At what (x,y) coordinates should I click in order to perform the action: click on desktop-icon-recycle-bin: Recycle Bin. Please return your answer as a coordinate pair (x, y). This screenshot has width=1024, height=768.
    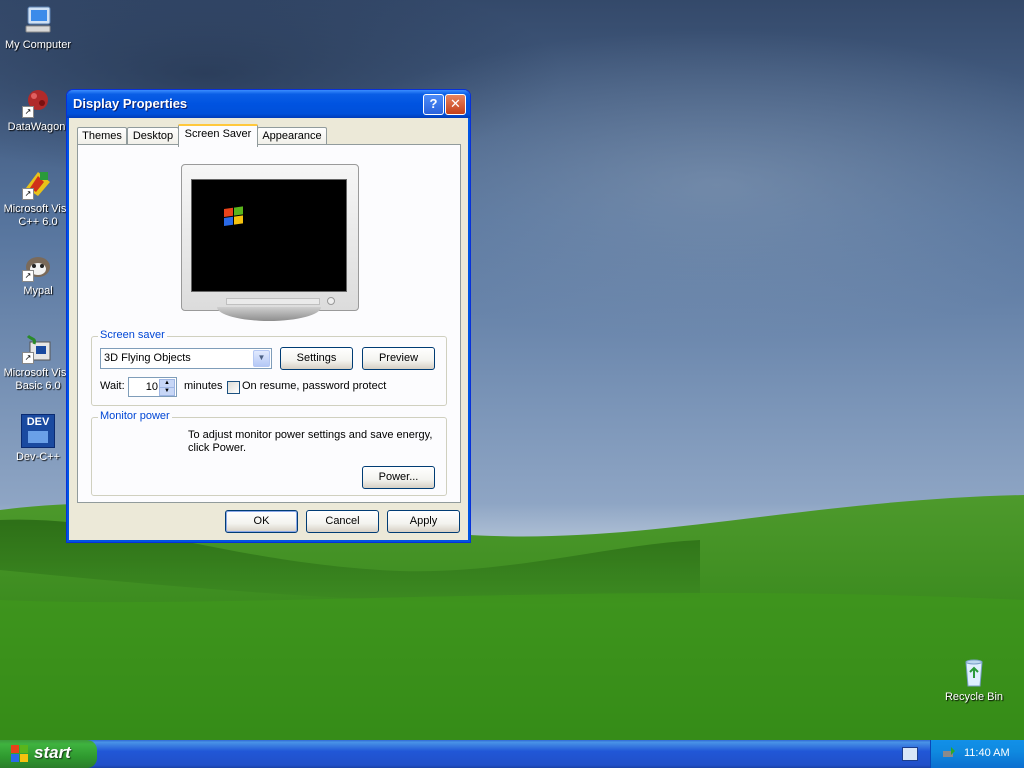
    Looking at the image, I should click on (974, 680).